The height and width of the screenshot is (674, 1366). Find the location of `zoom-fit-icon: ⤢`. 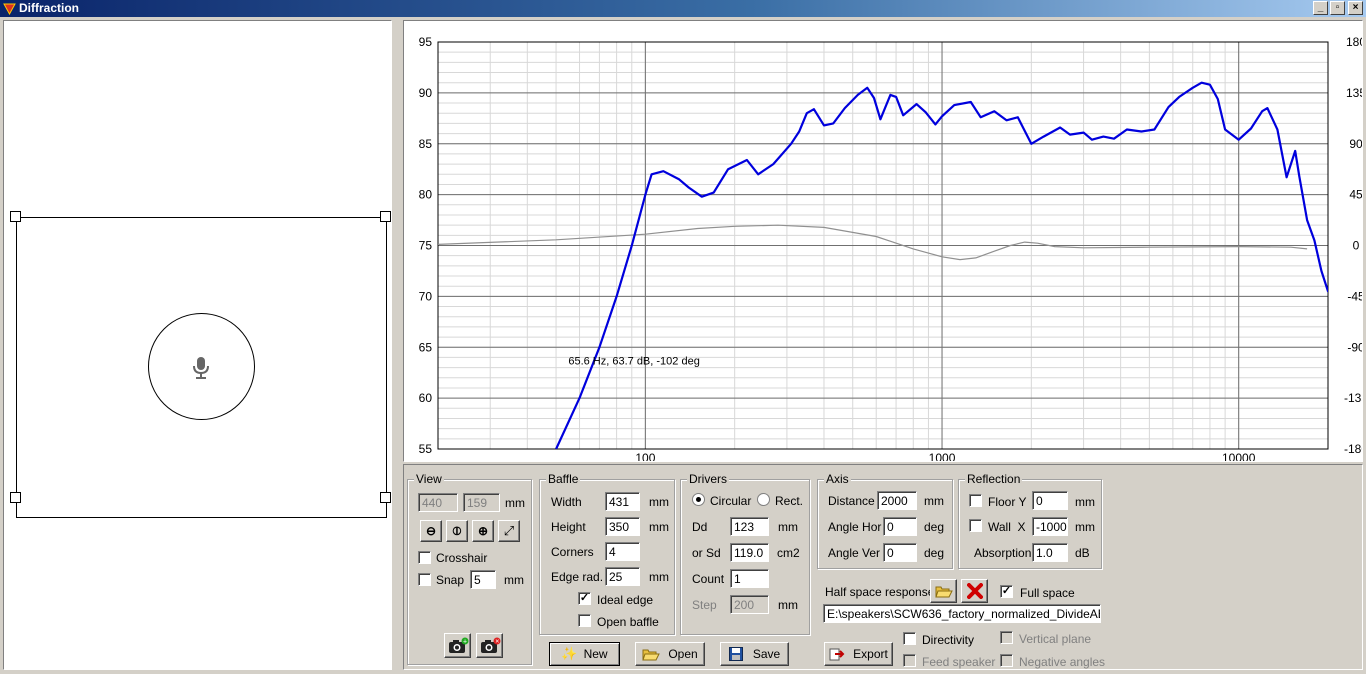

zoom-fit-icon: ⤢ is located at coordinates (509, 530).